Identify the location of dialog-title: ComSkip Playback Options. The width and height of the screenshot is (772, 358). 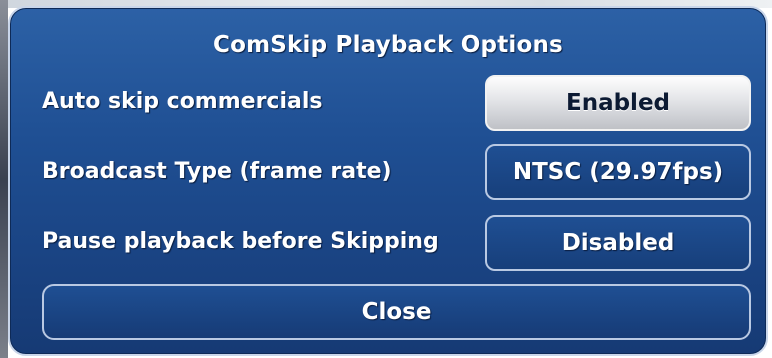
(388, 45).